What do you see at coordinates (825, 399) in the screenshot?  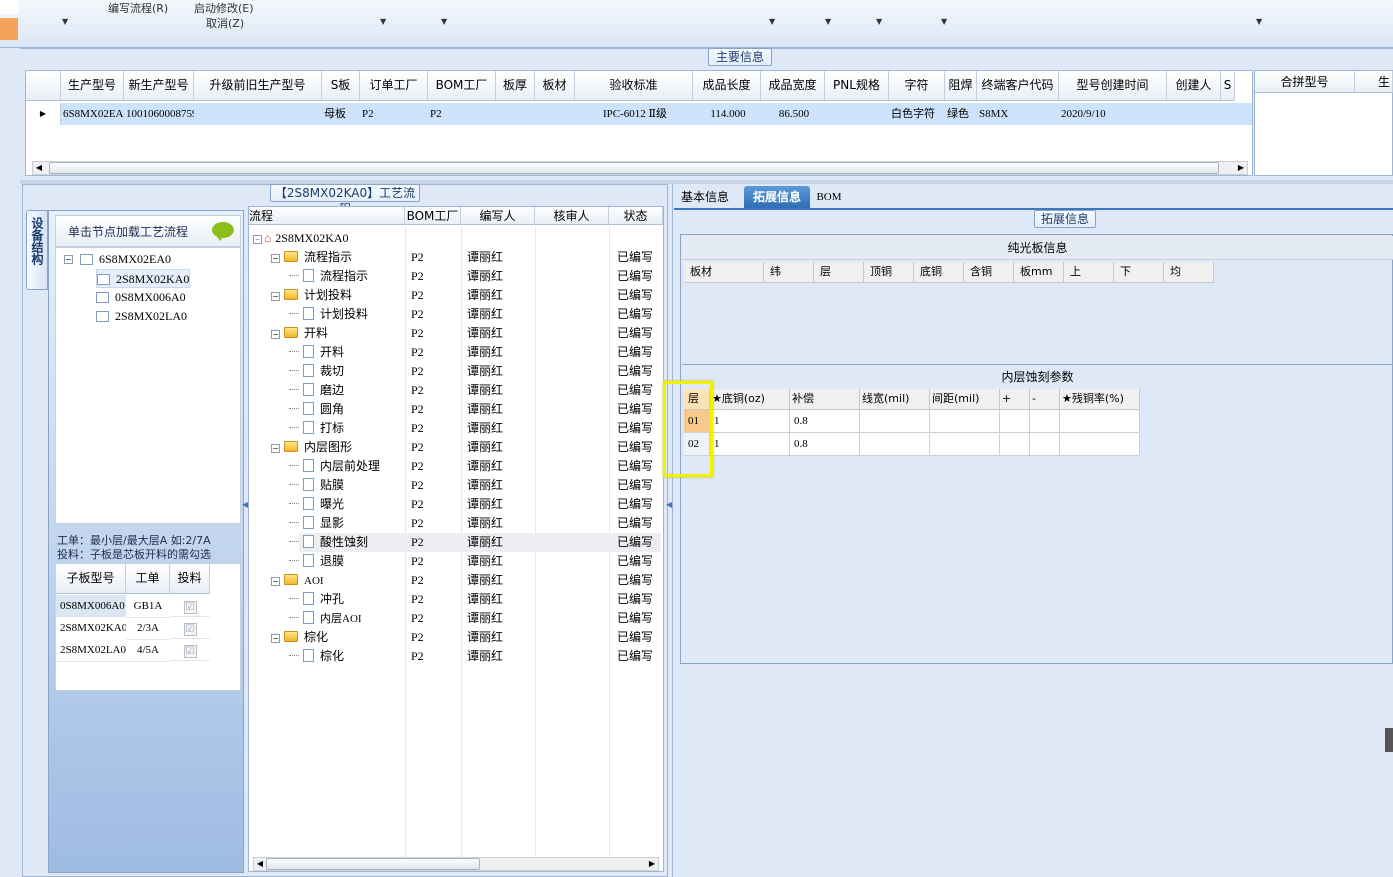 I see `column-header: 补偿` at bounding box center [825, 399].